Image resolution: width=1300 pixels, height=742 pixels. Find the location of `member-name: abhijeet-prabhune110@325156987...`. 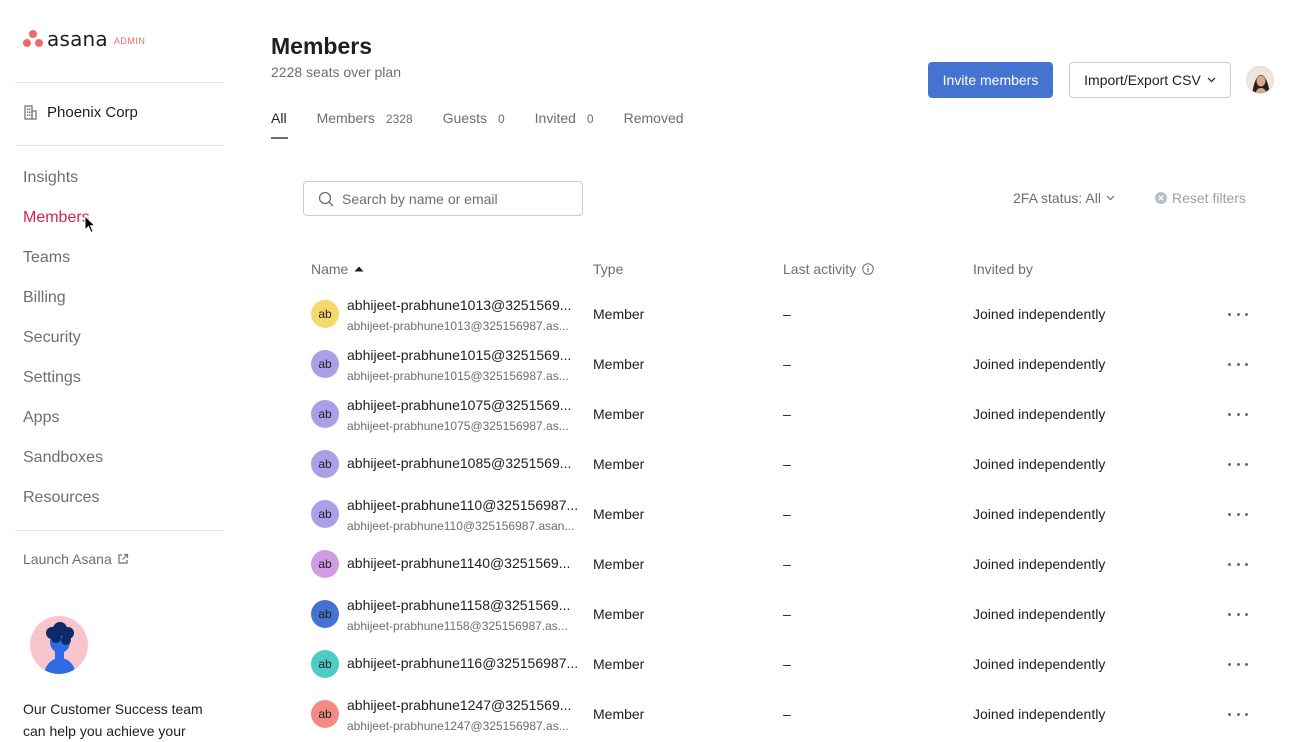

member-name: abhijeet-prabhune110@325156987... is located at coordinates (467, 505).